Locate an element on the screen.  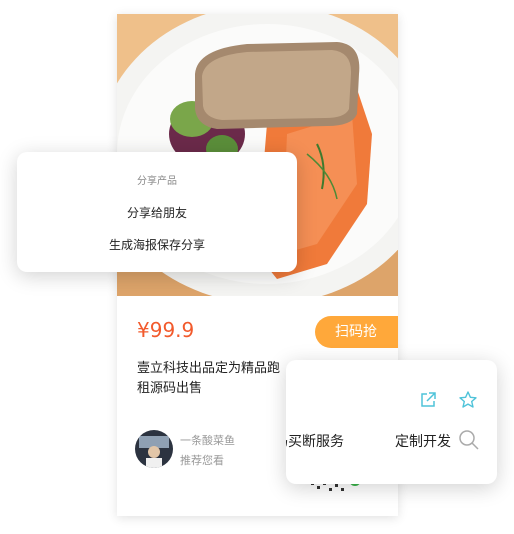
share-popup: 分享产品 分享给朋友 生成海报保存分享 is located at coordinates (157, 212).